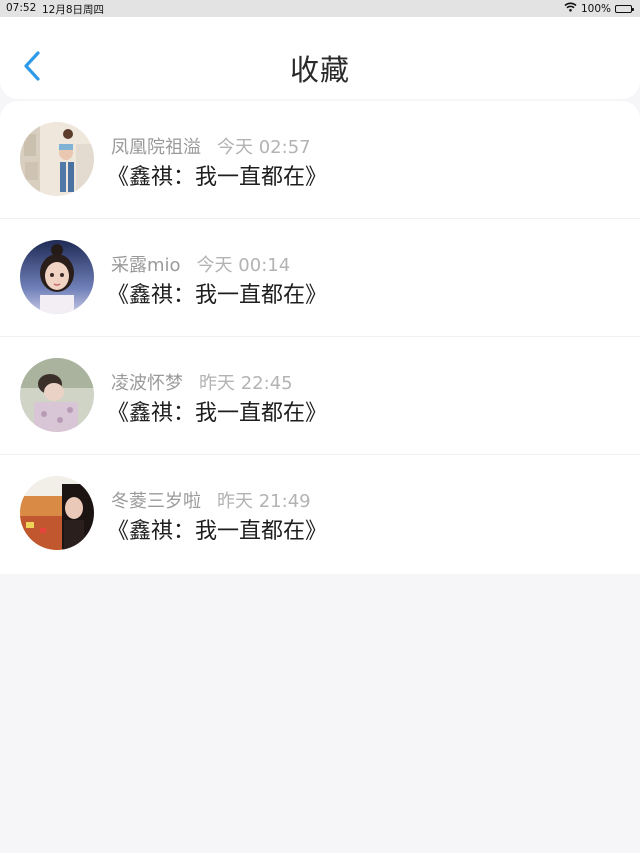 This screenshot has width=640, height=853. Describe the element at coordinates (246, 383) in the screenshot. I see `timestamp: 昨天 22:45` at that location.